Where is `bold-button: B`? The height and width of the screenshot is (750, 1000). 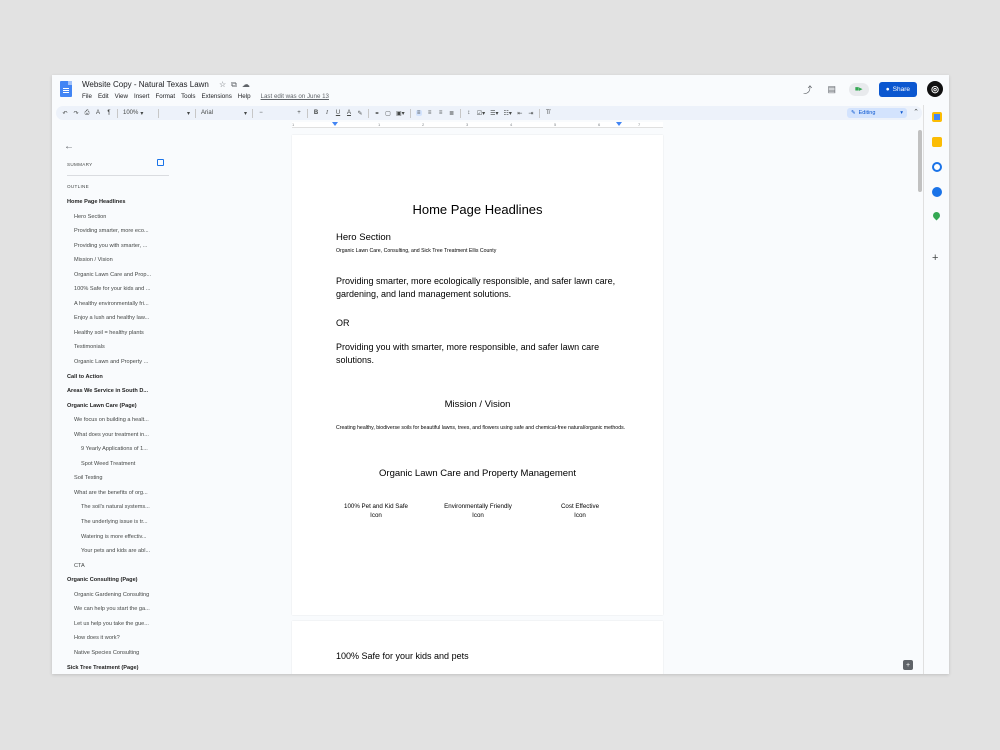
bold-button: B is located at coordinates (316, 113).